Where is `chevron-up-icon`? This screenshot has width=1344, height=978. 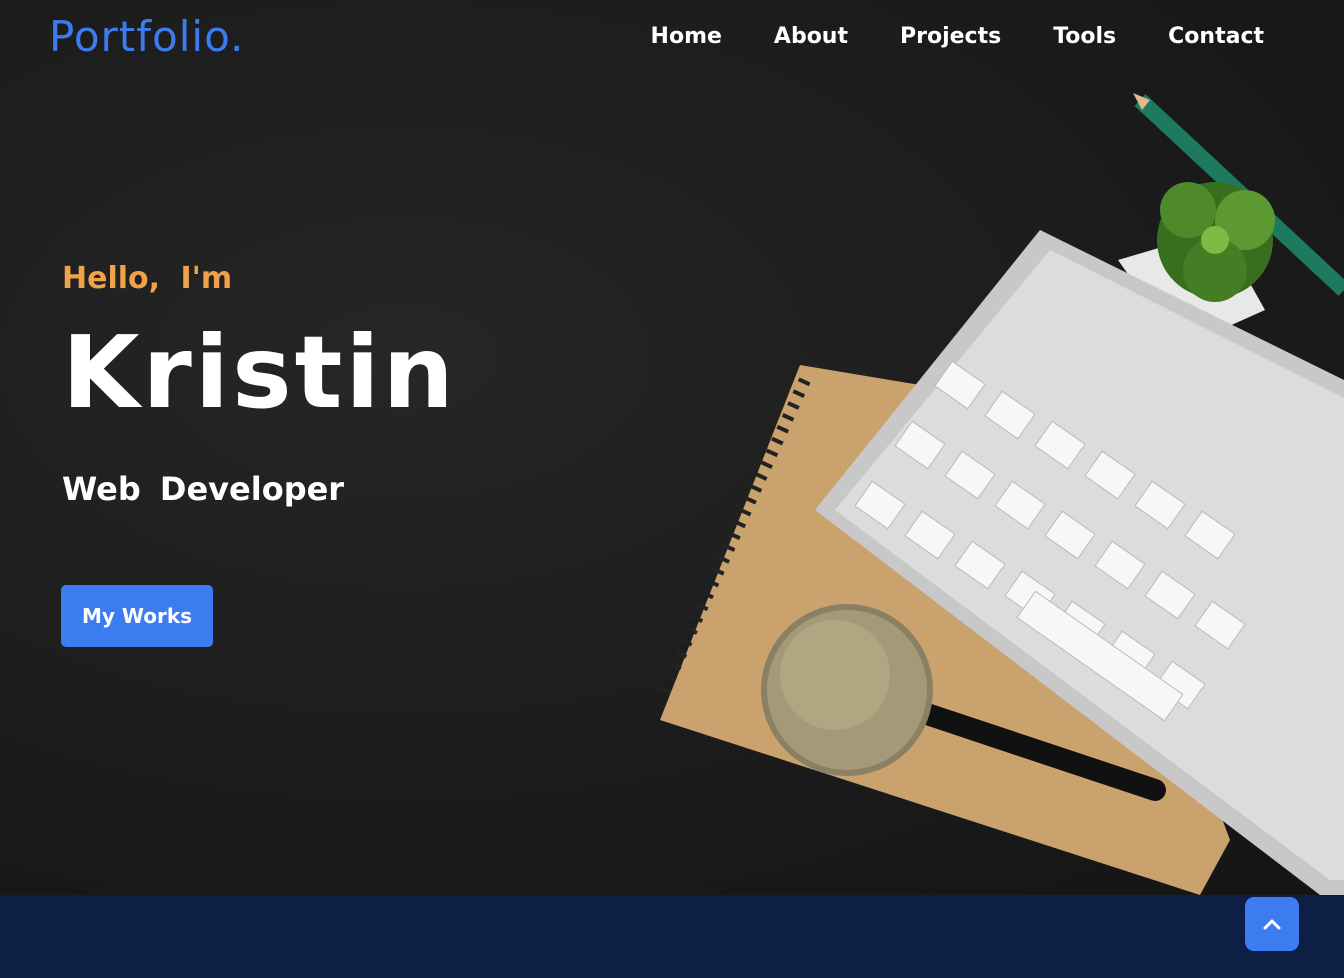 chevron-up-icon is located at coordinates (1272, 924).